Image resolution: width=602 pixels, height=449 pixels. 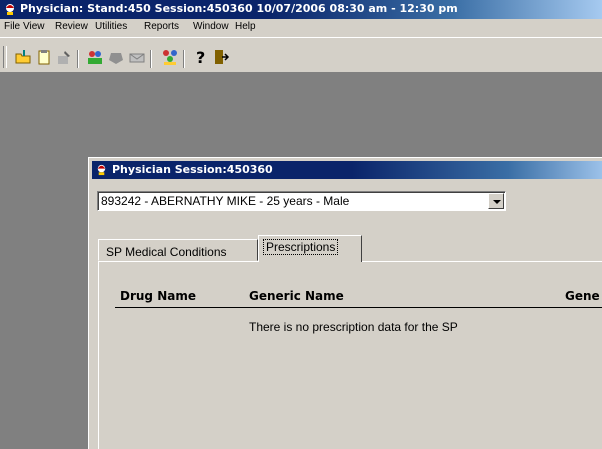 What do you see at coordinates (347, 170) in the screenshot?
I see `session-title-bar: Physician Session:450360` at bounding box center [347, 170].